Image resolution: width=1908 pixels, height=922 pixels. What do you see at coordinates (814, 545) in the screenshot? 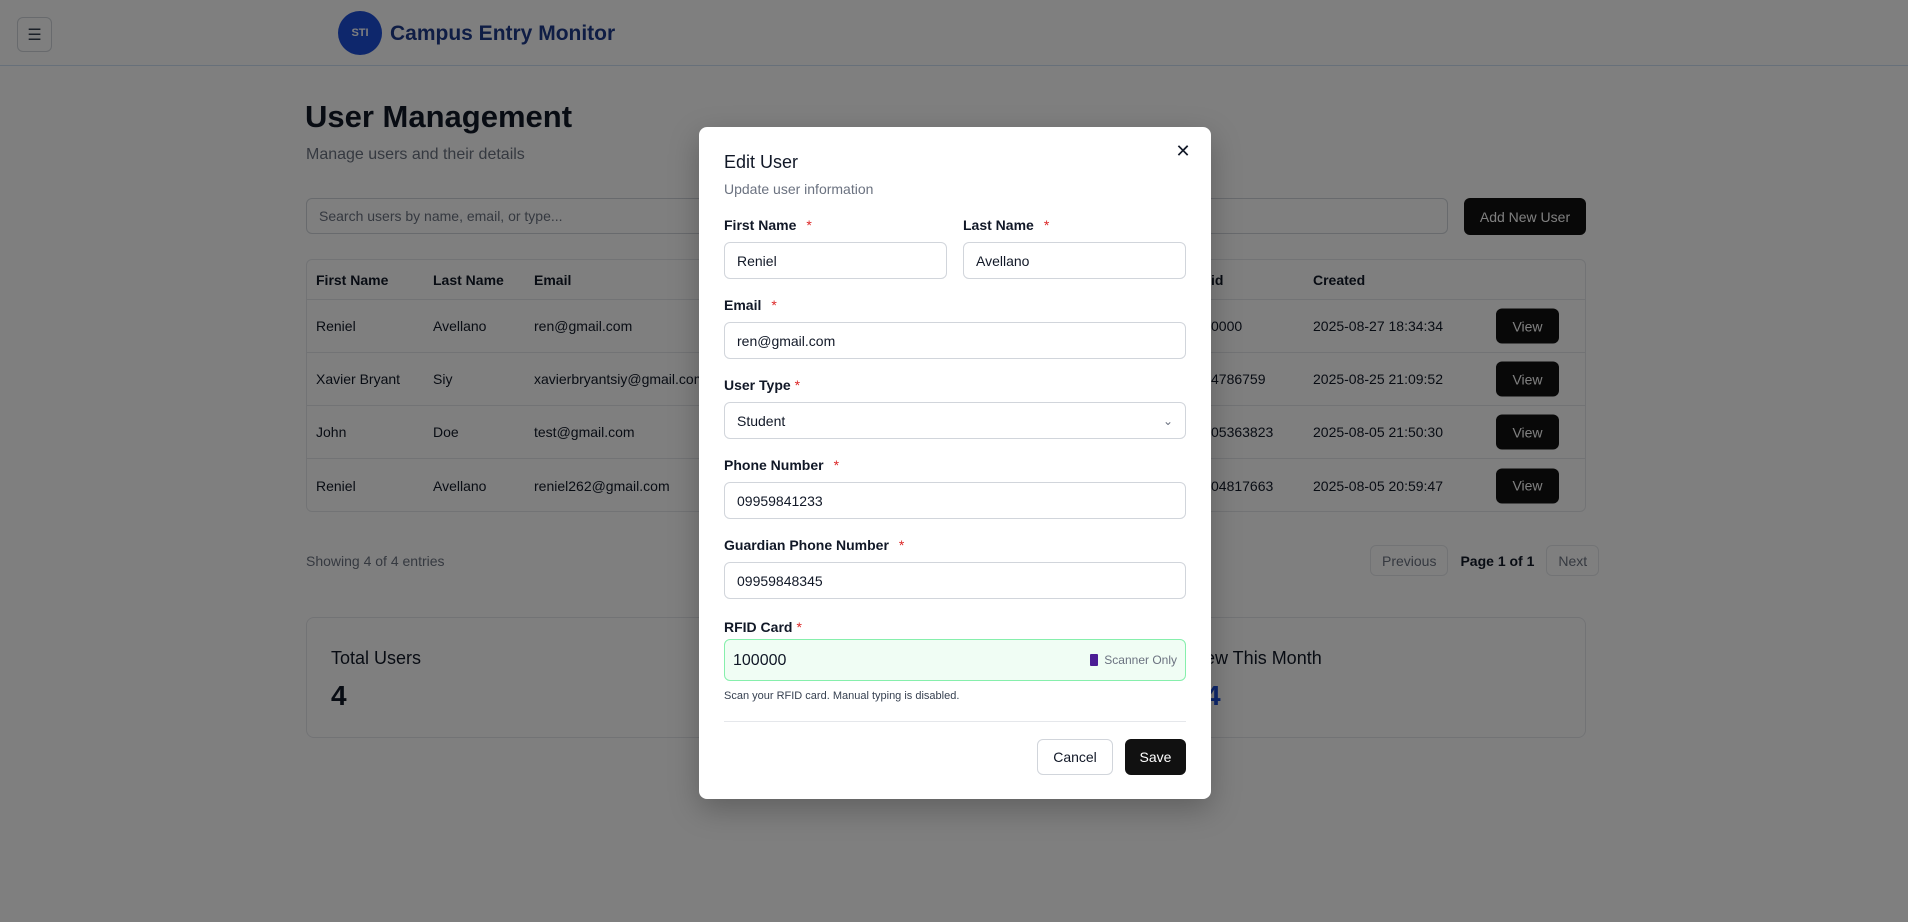
I see `guardian-phone-label: Guardian Phone Number *` at bounding box center [814, 545].